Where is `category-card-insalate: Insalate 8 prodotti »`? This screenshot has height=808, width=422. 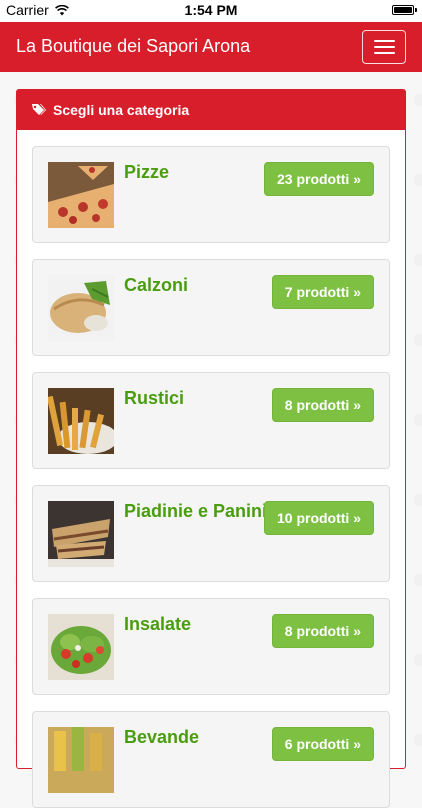 category-card-insalate: Insalate 8 prodotti » is located at coordinates (211, 646).